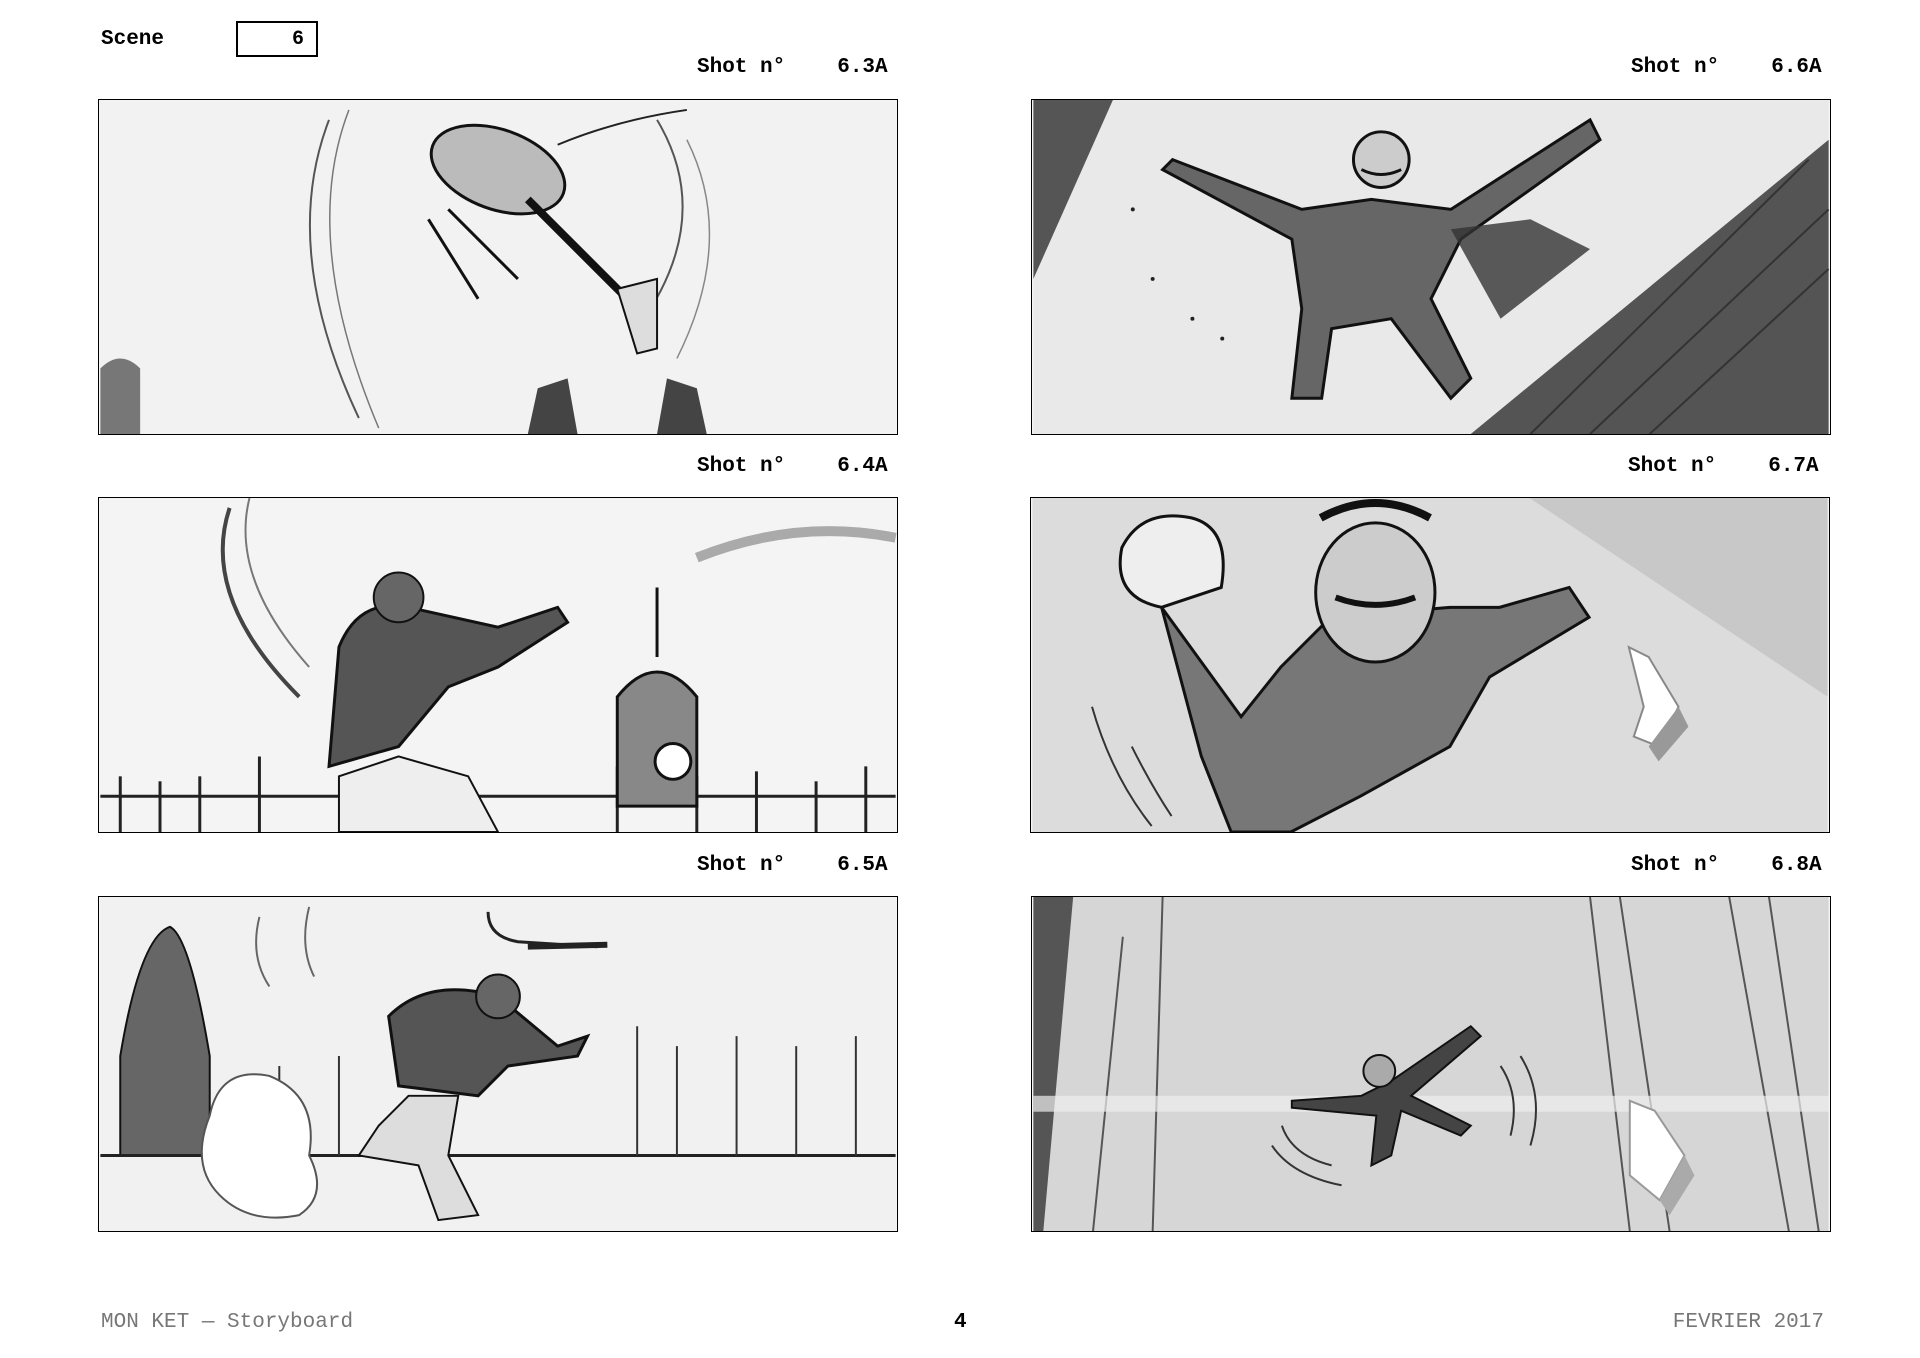  I want to click on freefall-wide-sketch, so click(1431, 1064).